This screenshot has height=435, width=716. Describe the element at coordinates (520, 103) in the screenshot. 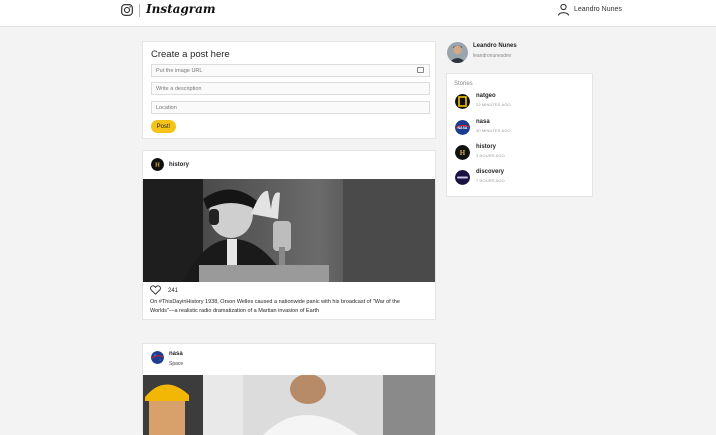

I see `story-item-natgeo: natgeo 22 MINUTES AGO` at that location.